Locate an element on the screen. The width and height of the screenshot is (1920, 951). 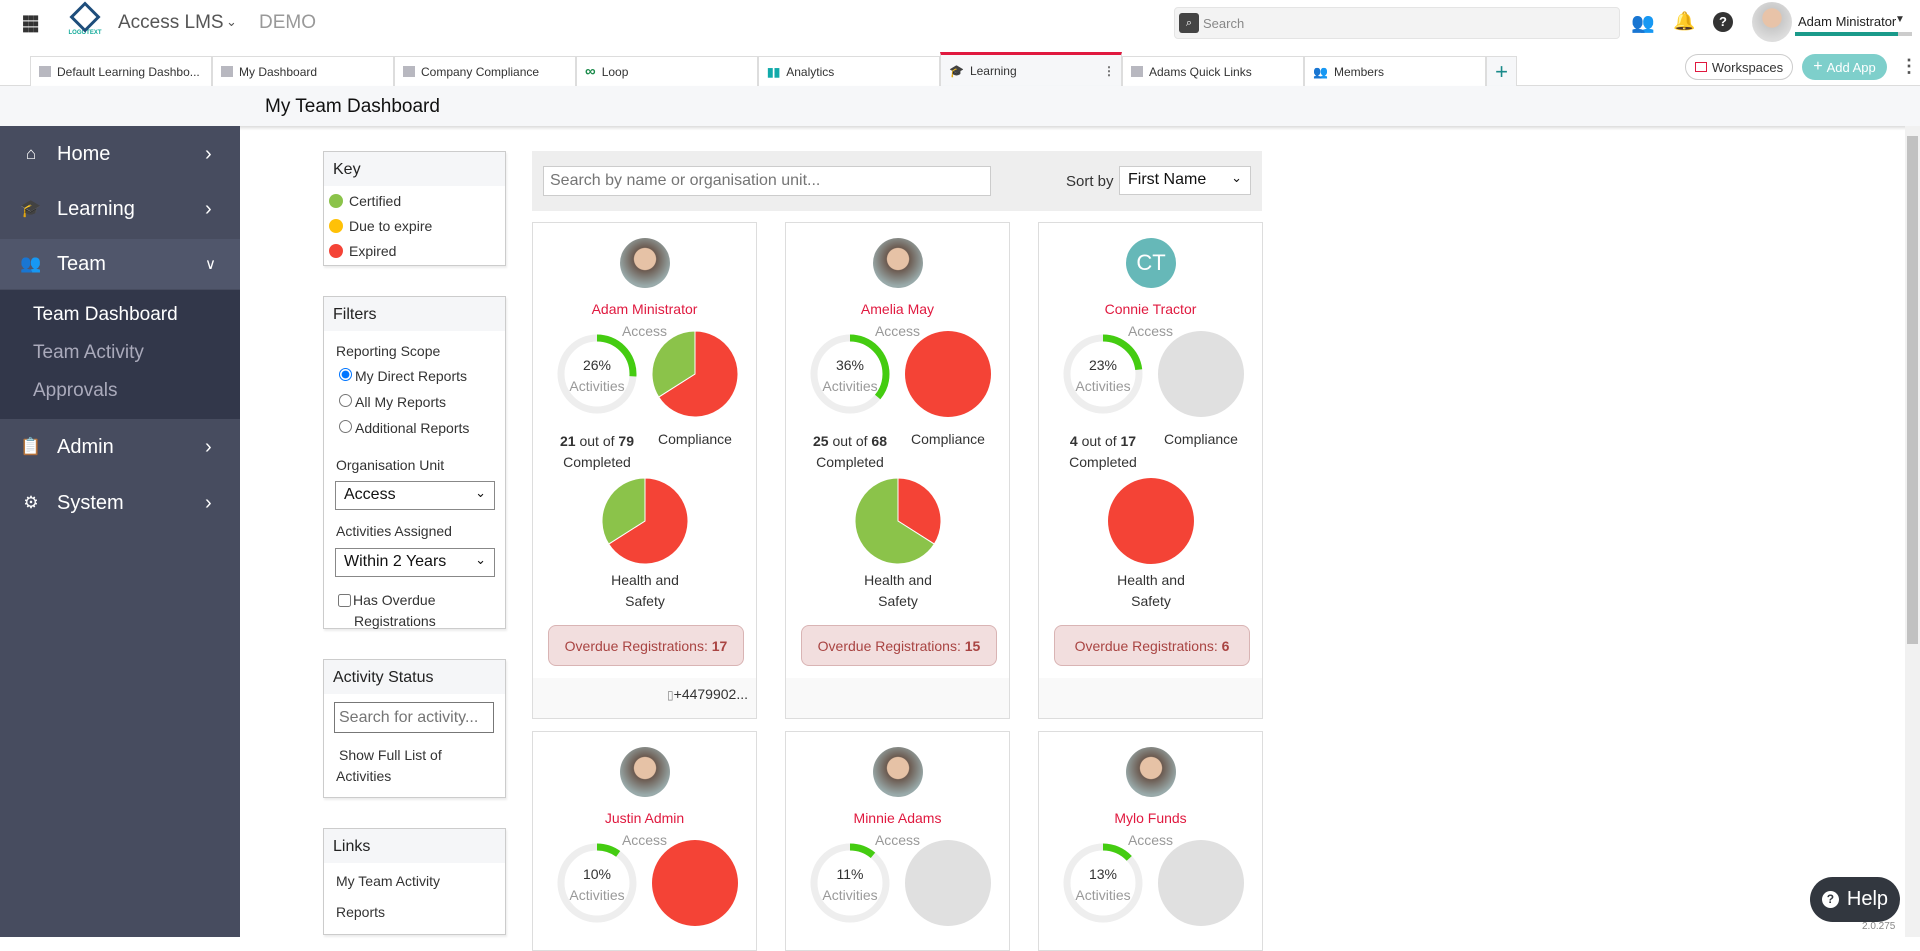
bell-icon: 🔔 is located at coordinates (1684, 21).